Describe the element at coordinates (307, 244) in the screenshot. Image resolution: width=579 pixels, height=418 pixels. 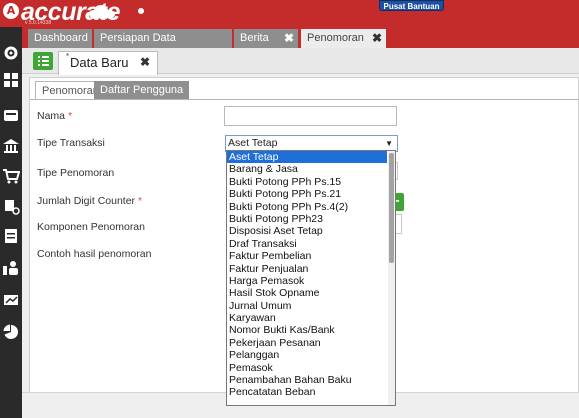
I see `dropdown-option: Draf Transaksi` at that location.